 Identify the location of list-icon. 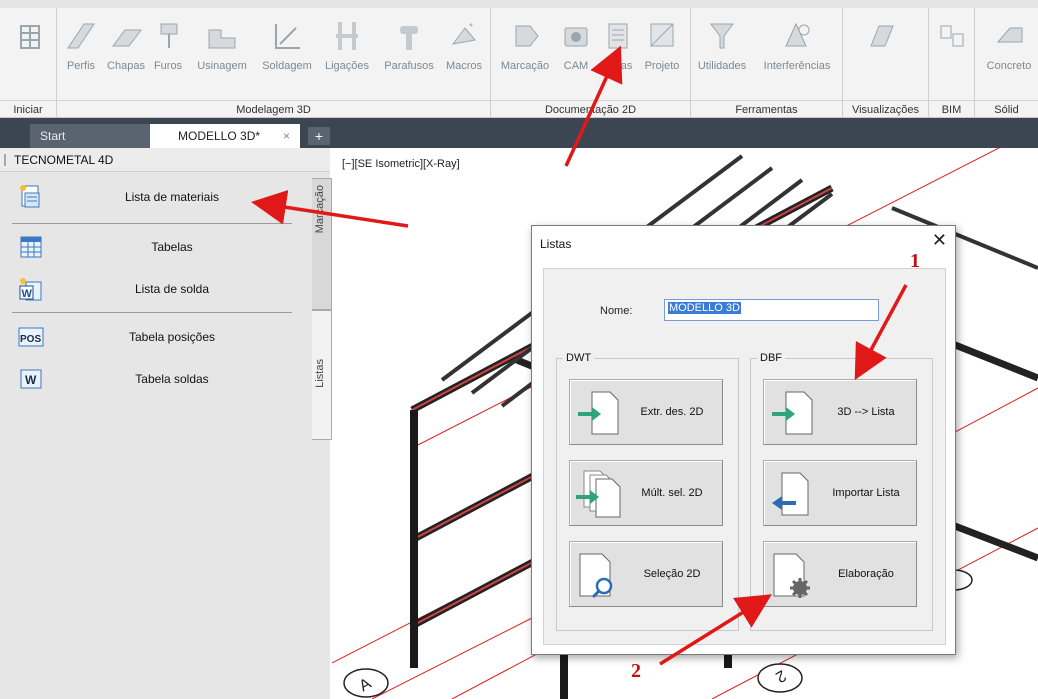
(618, 36).